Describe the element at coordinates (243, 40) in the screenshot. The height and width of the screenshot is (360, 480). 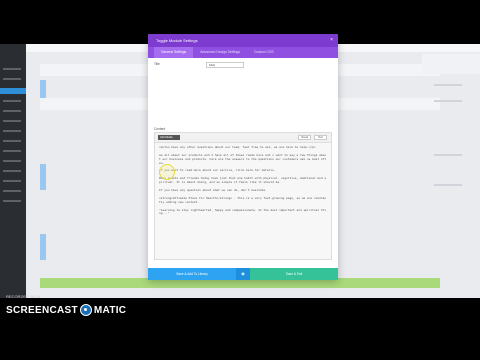
I see `modal-header: Toggle Module Settings ×` at that location.